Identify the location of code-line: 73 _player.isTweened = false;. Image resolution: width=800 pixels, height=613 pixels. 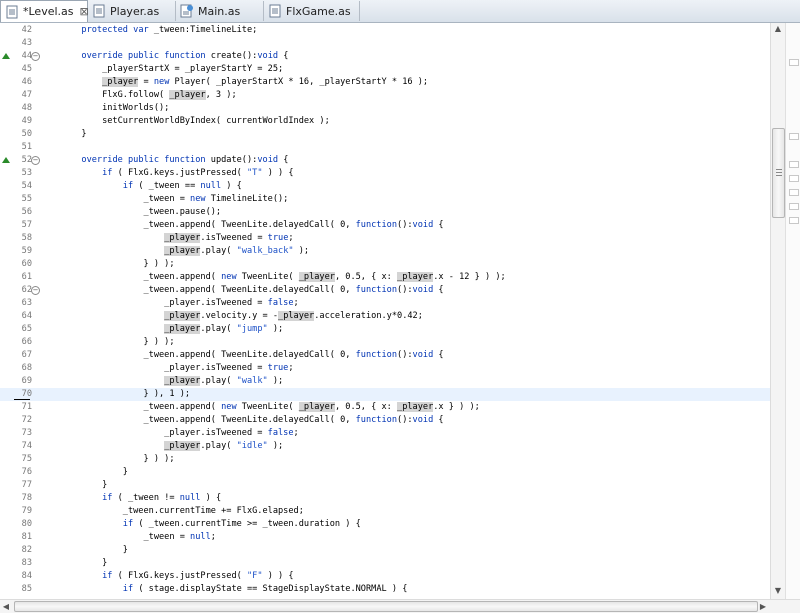
(385, 433).